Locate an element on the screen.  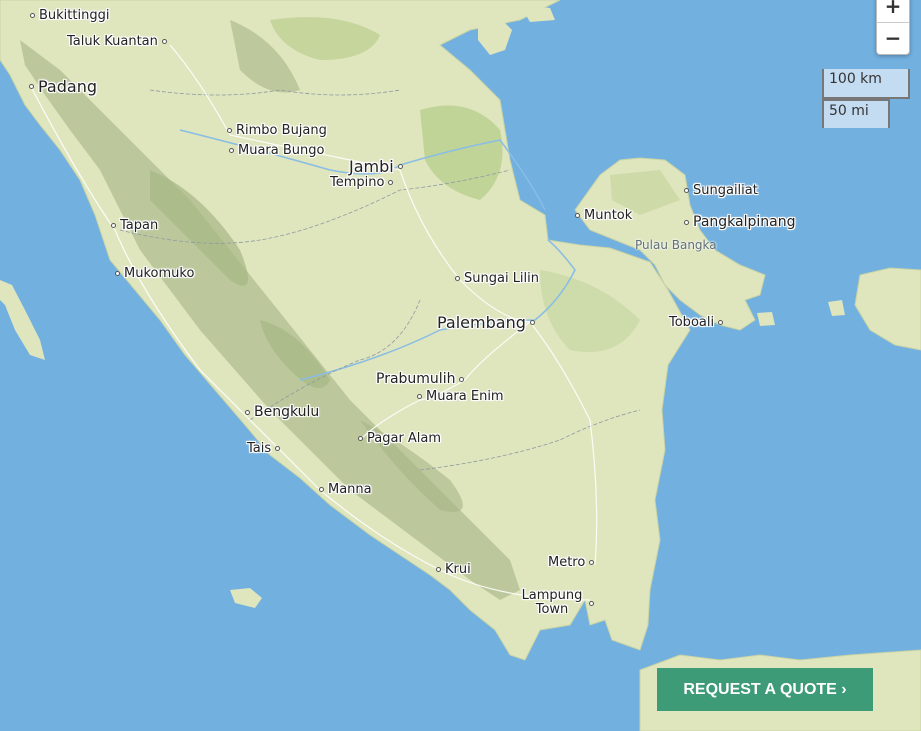
city-tapan: Tapan is located at coordinates (134, 225).